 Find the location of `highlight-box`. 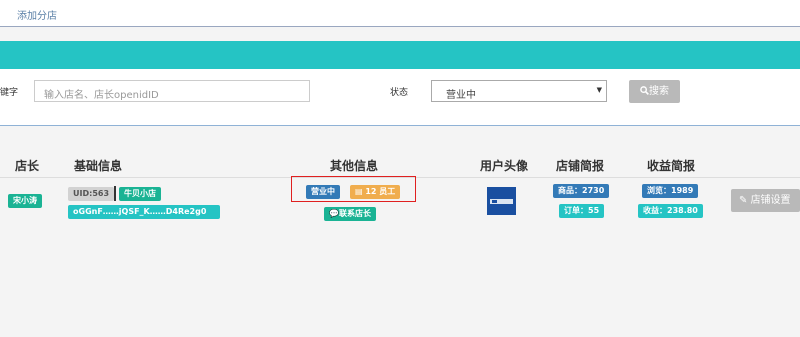

highlight-box is located at coordinates (353, 189).